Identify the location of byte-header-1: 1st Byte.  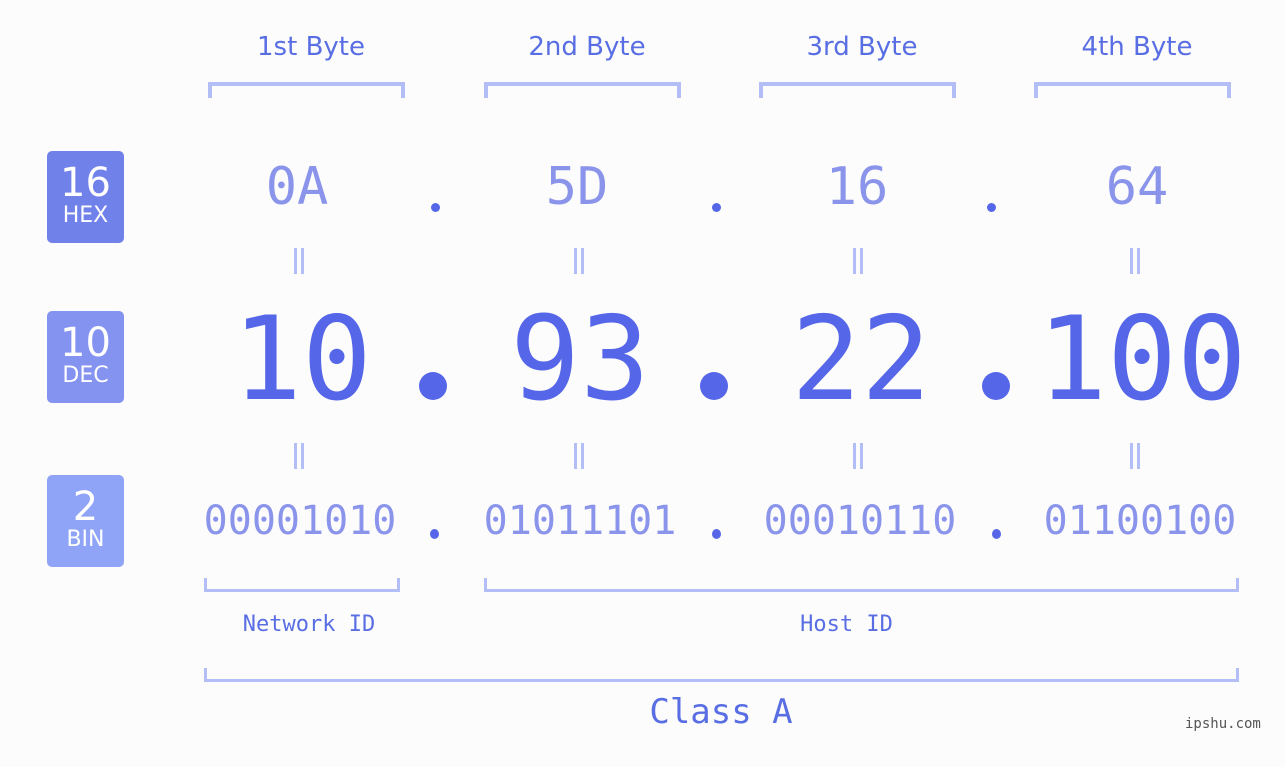
(311, 47).